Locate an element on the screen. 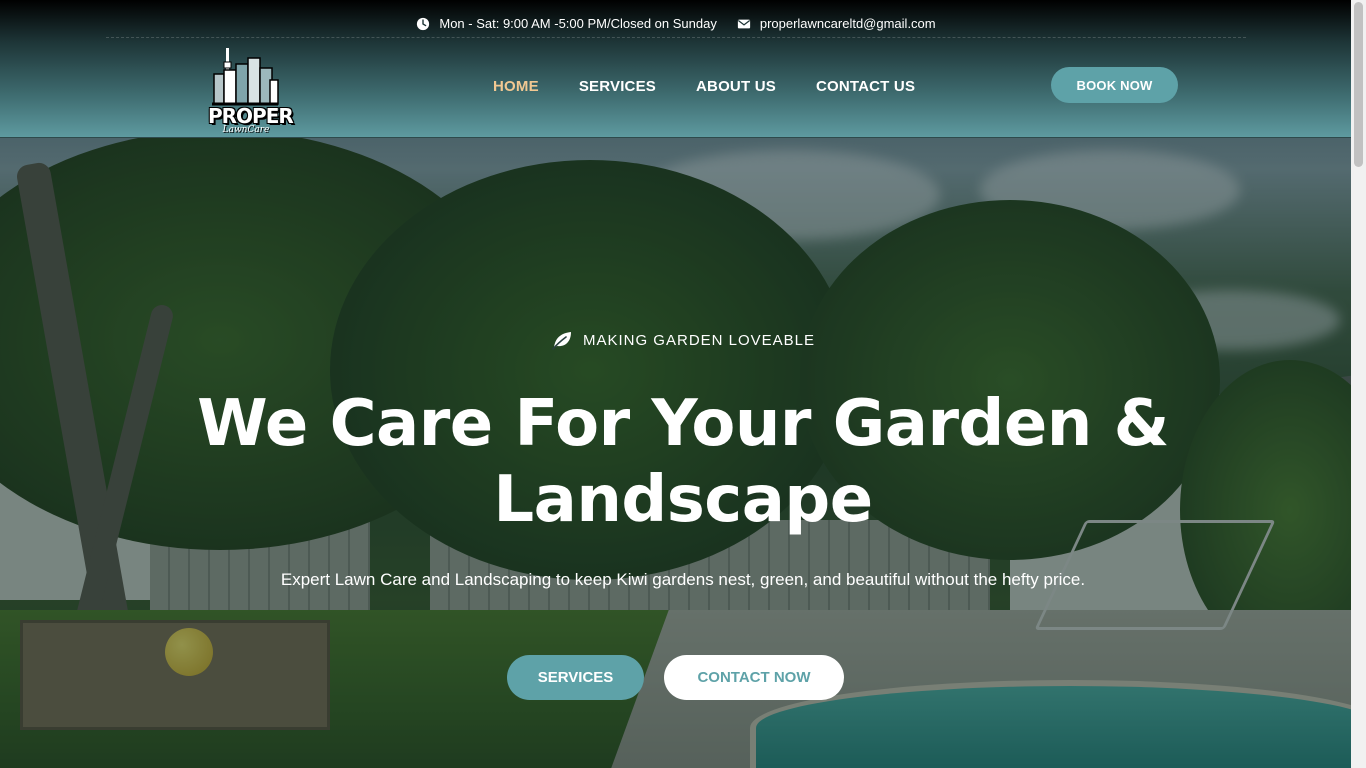 The image size is (1366, 768). nav-about-us: ABOUT US is located at coordinates (736, 86).